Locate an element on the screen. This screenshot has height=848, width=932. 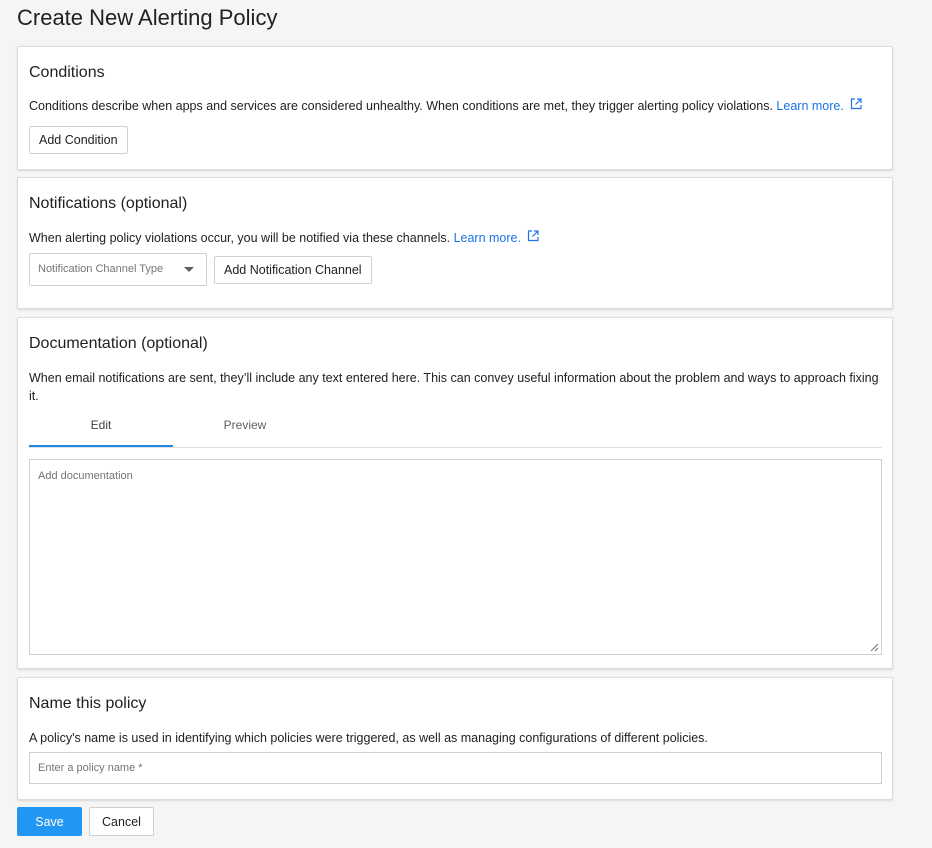
conditions-learn-more-link: Learn more. is located at coordinates (819, 105).